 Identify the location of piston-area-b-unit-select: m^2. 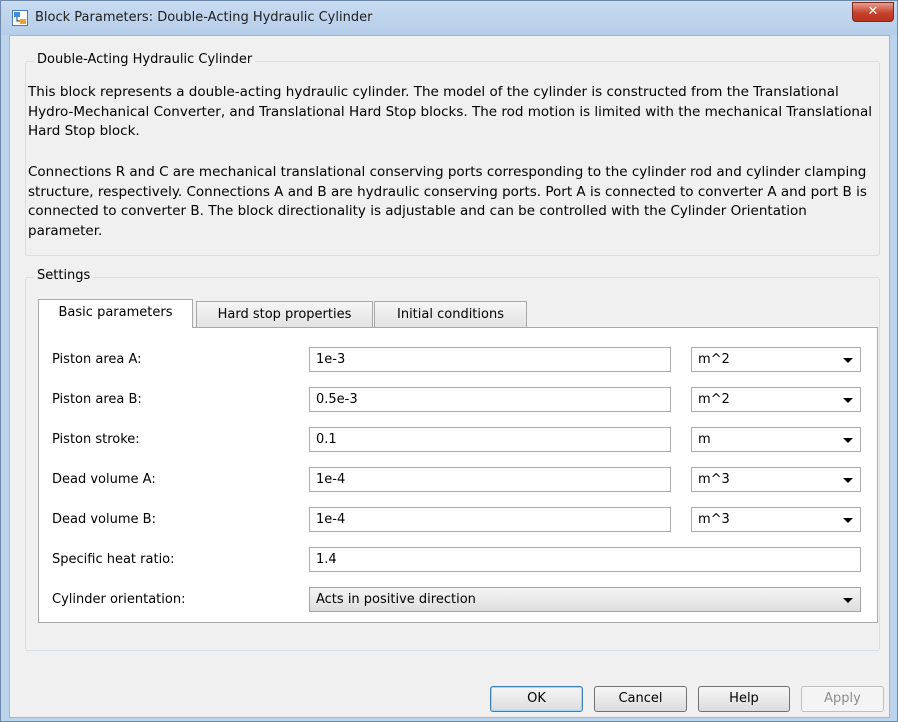
(776, 399).